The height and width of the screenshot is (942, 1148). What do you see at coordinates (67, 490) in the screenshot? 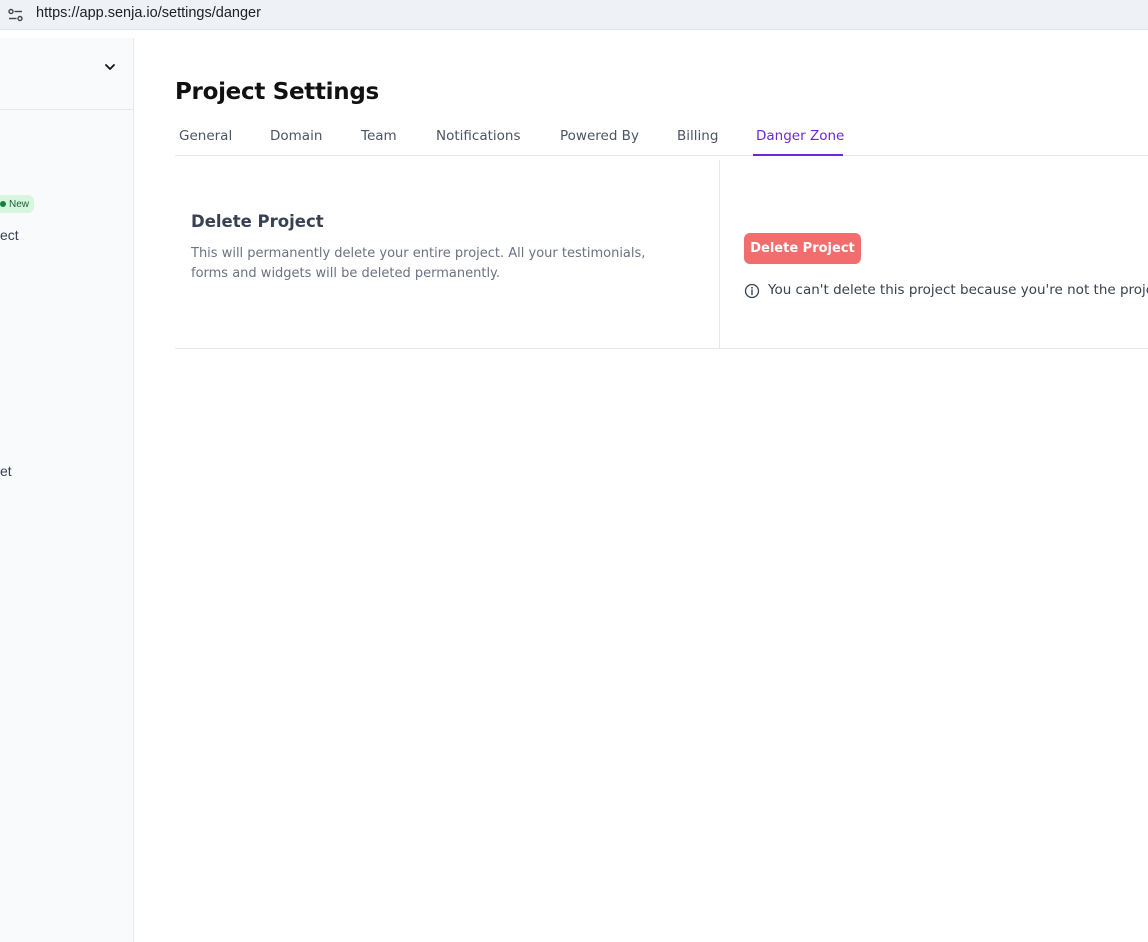
I see `sidebar: New ect et` at bounding box center [67, 490].